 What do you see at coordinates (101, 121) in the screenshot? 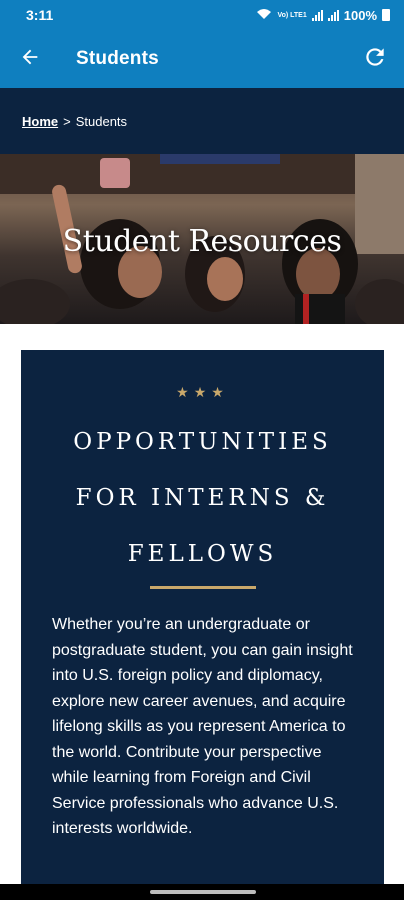
I see `breadcrumb-current: Students` at bounding box center [101, 121].